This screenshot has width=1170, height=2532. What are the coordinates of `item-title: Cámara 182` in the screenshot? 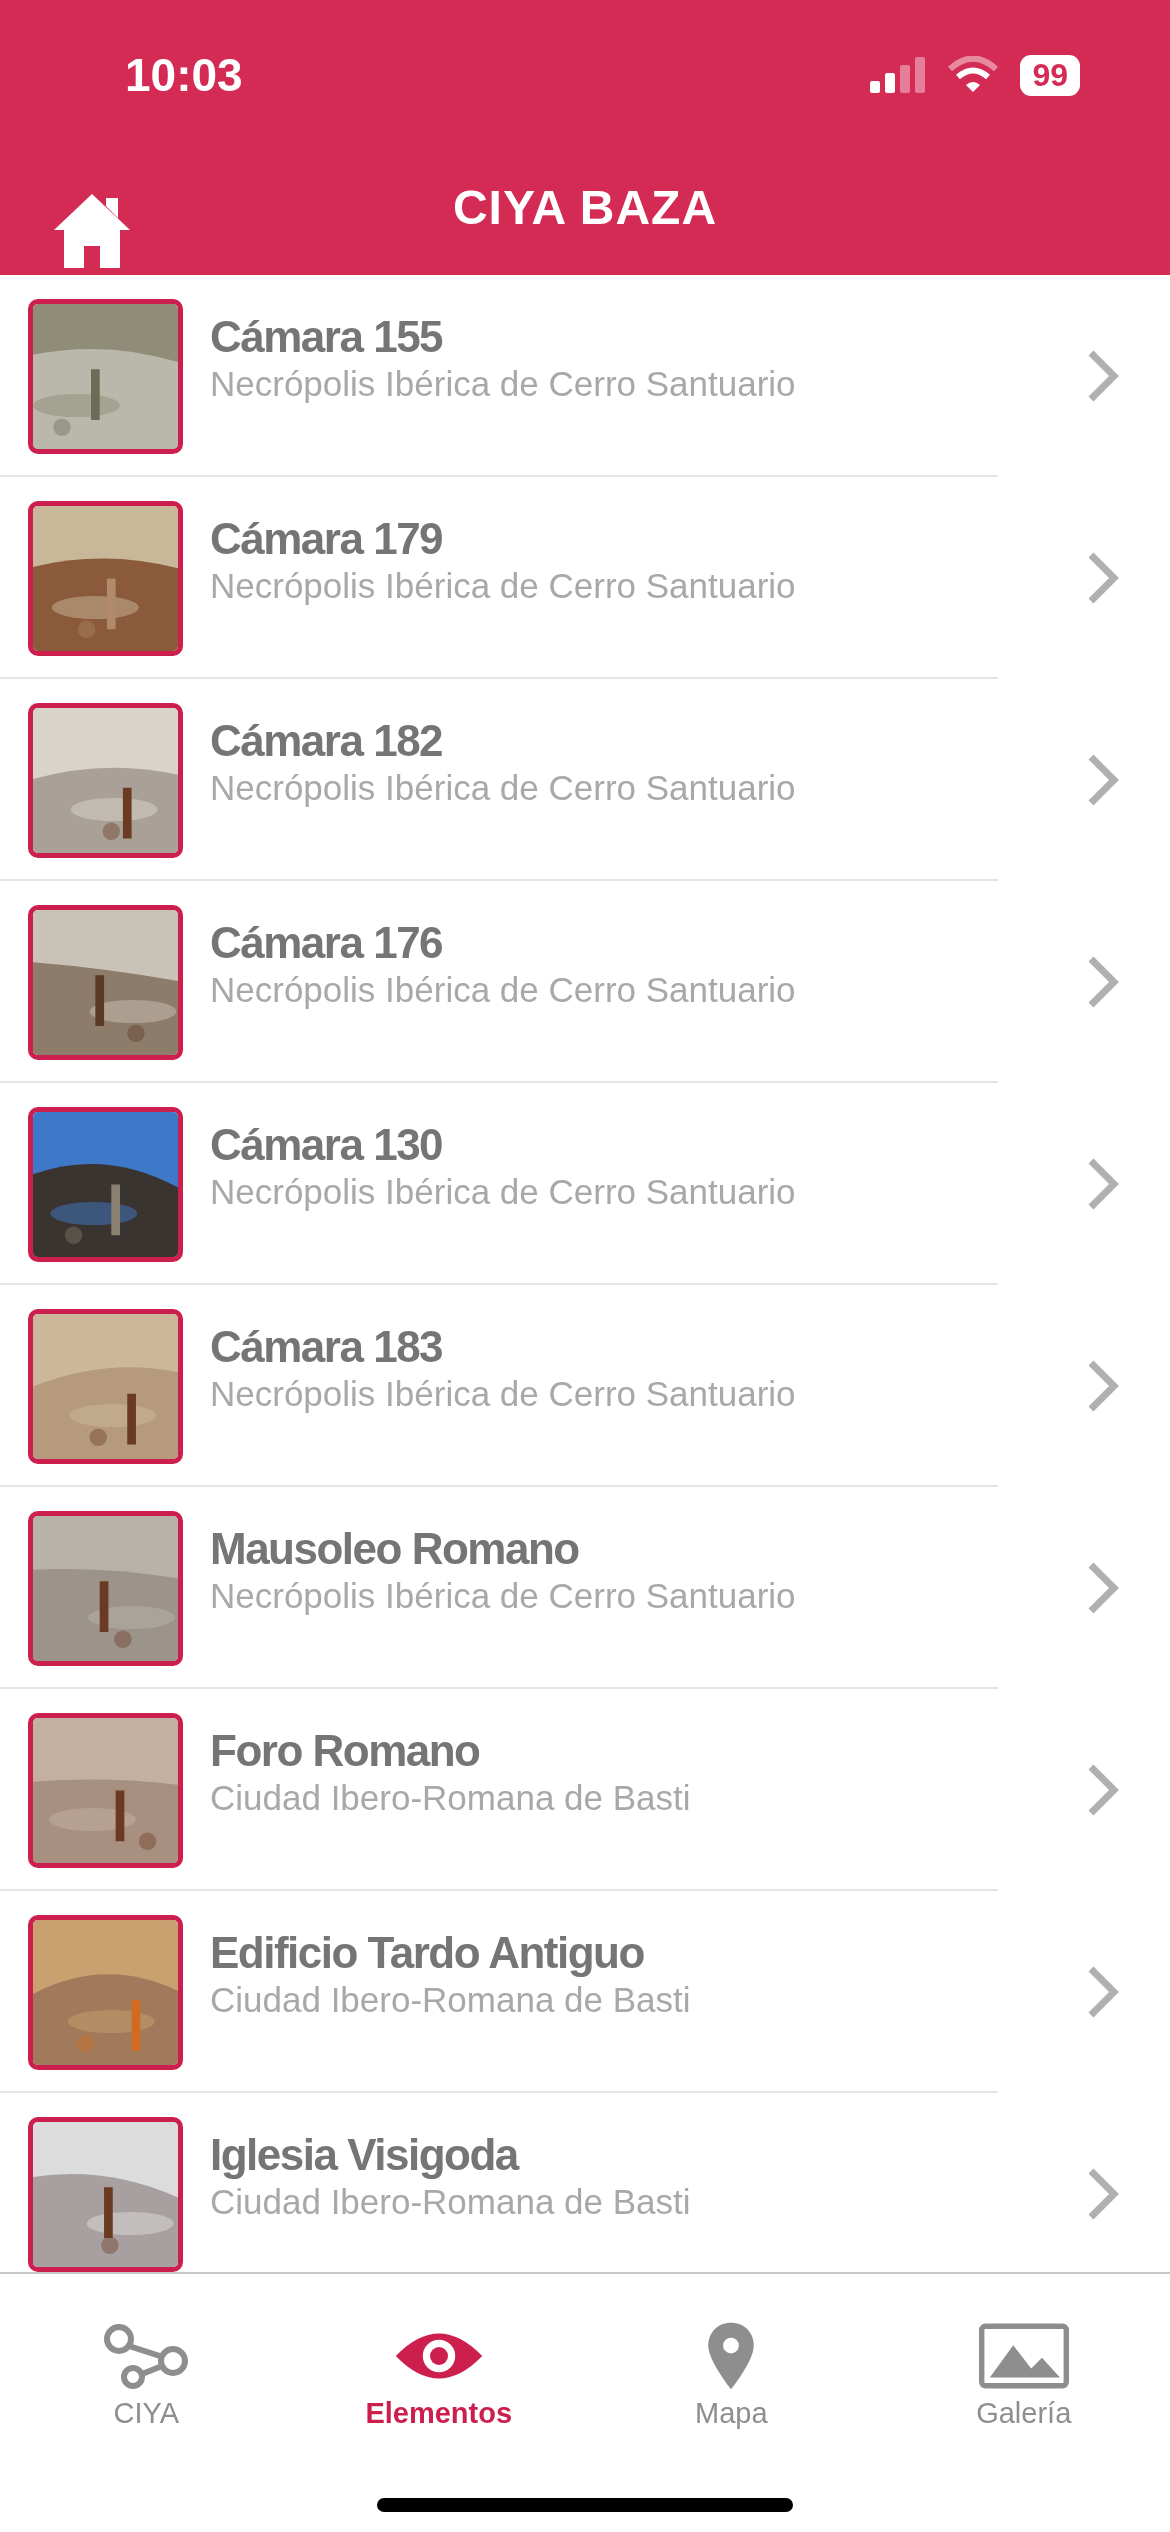 It's located at (327, 741).